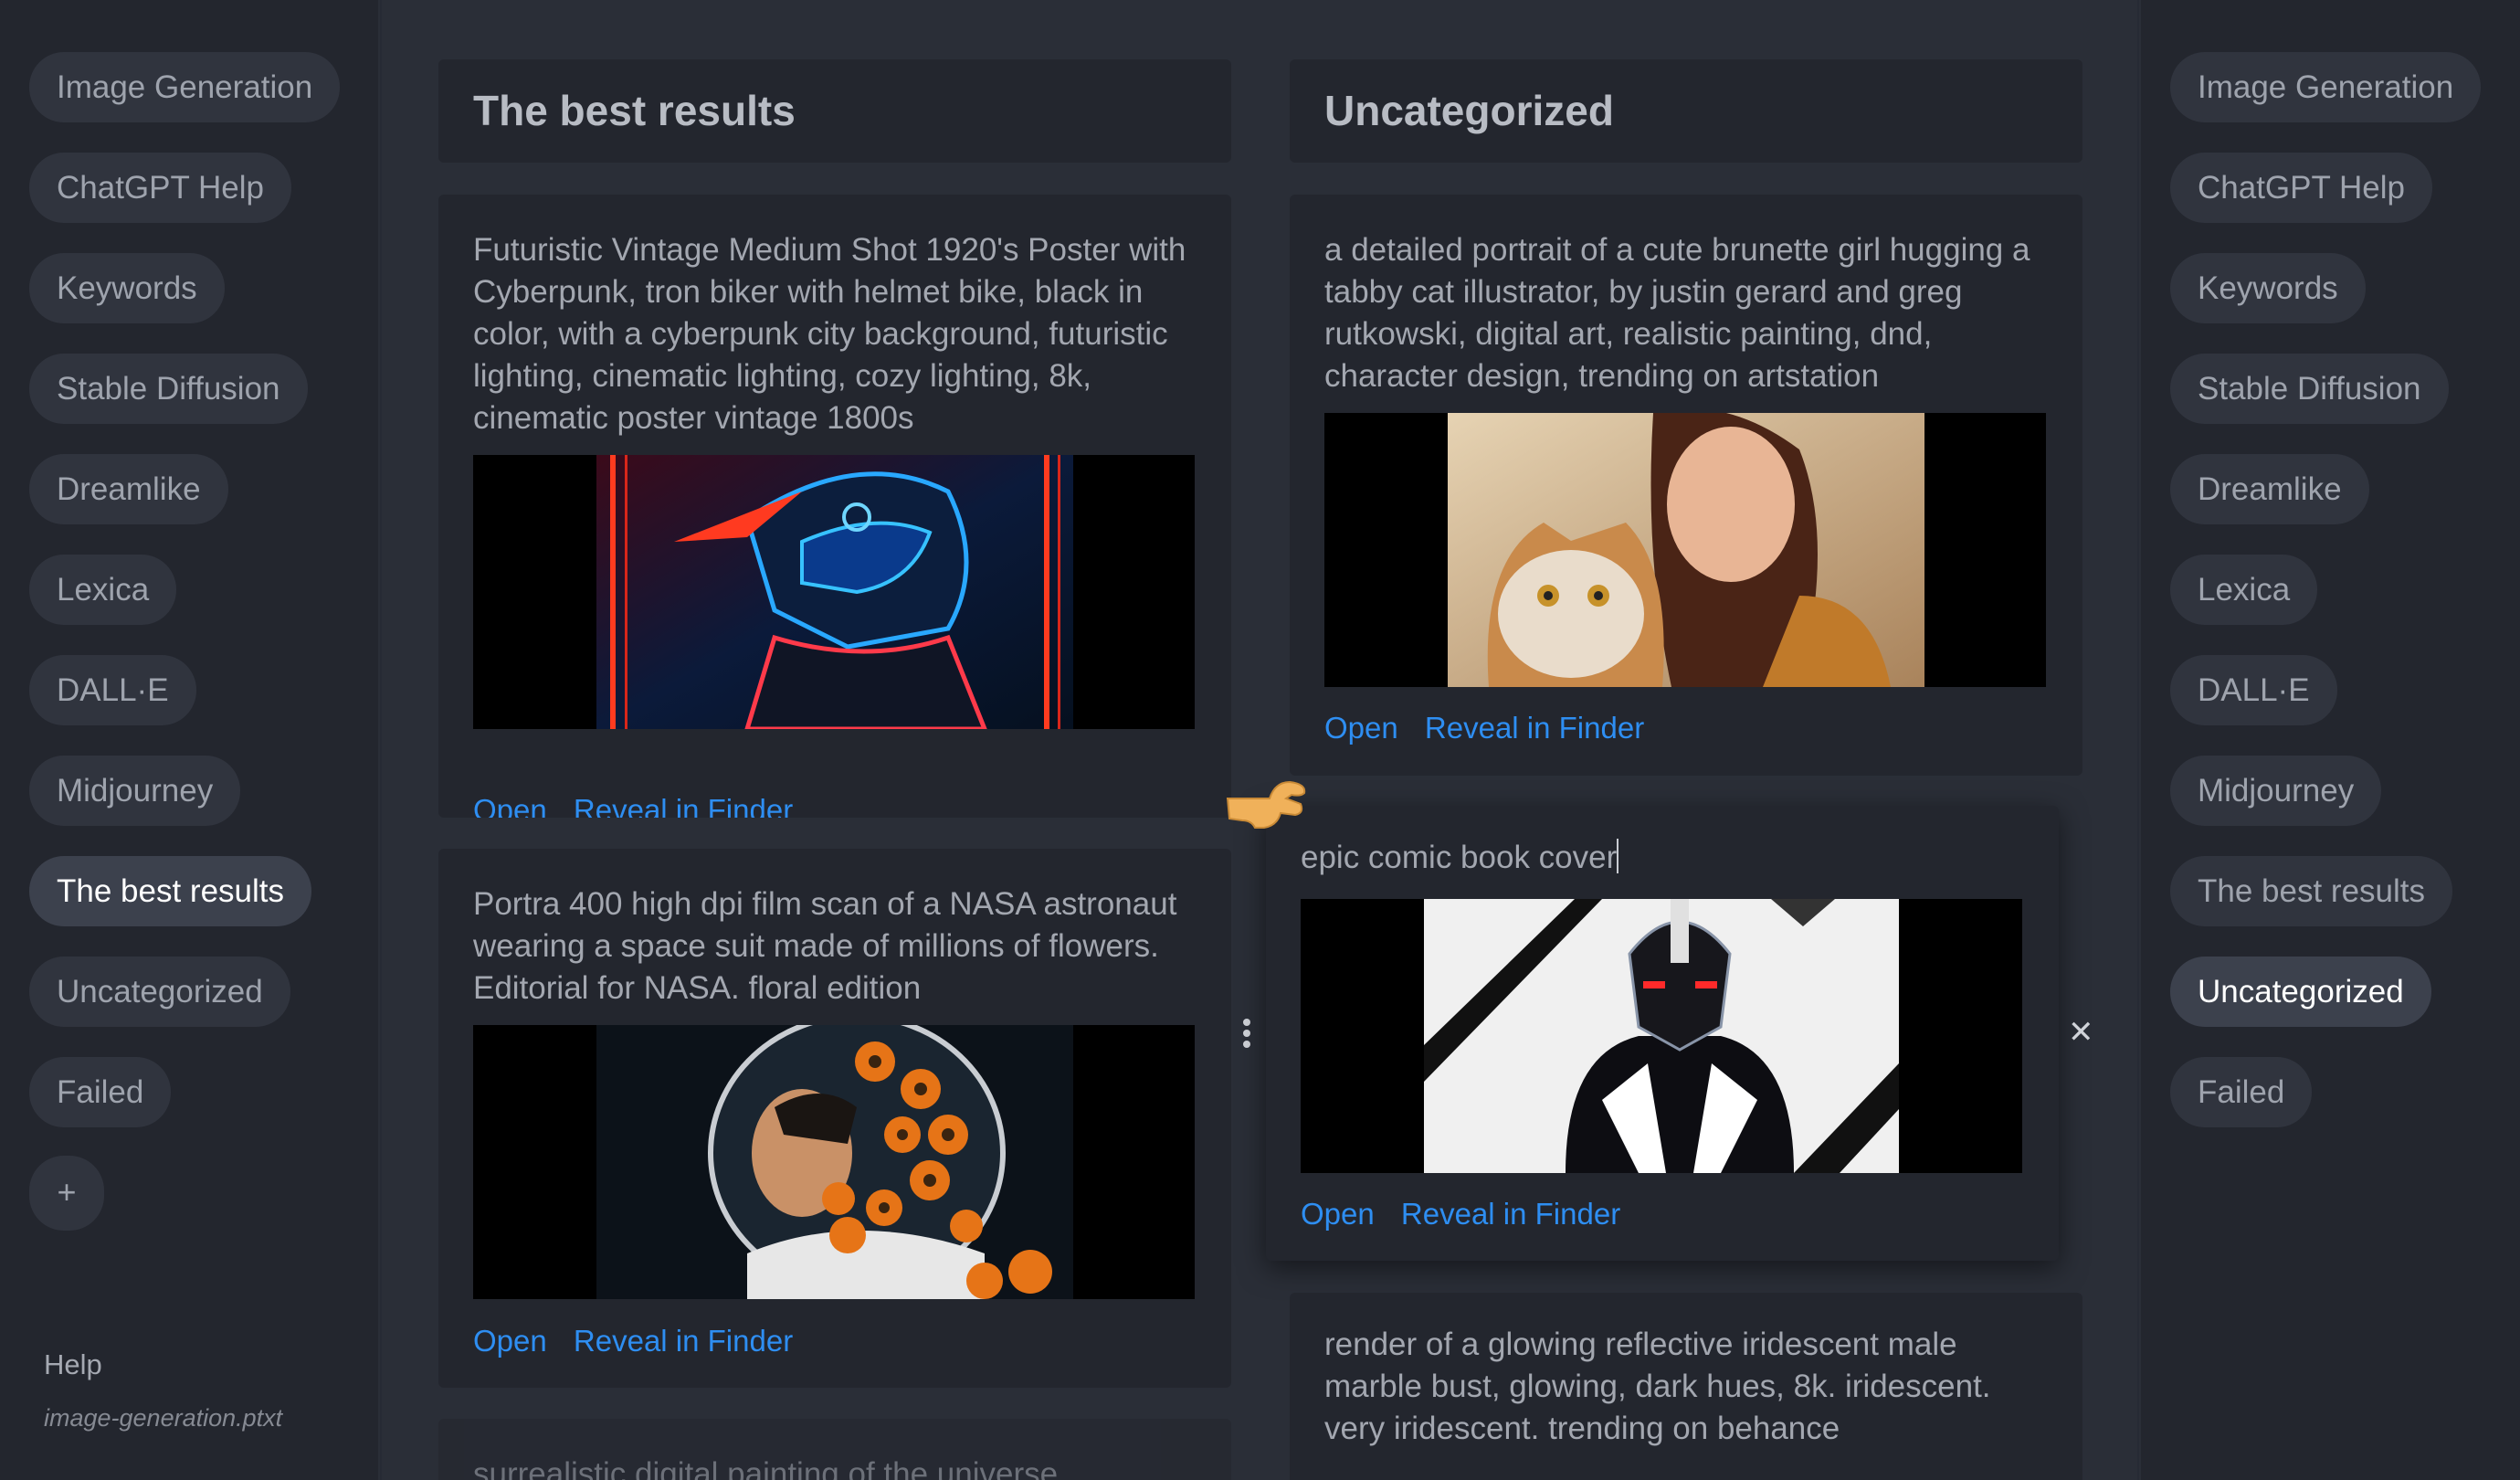 The image size is (2520, 1480). I want to click on girl-with-cat-image, so click(1685, 550).